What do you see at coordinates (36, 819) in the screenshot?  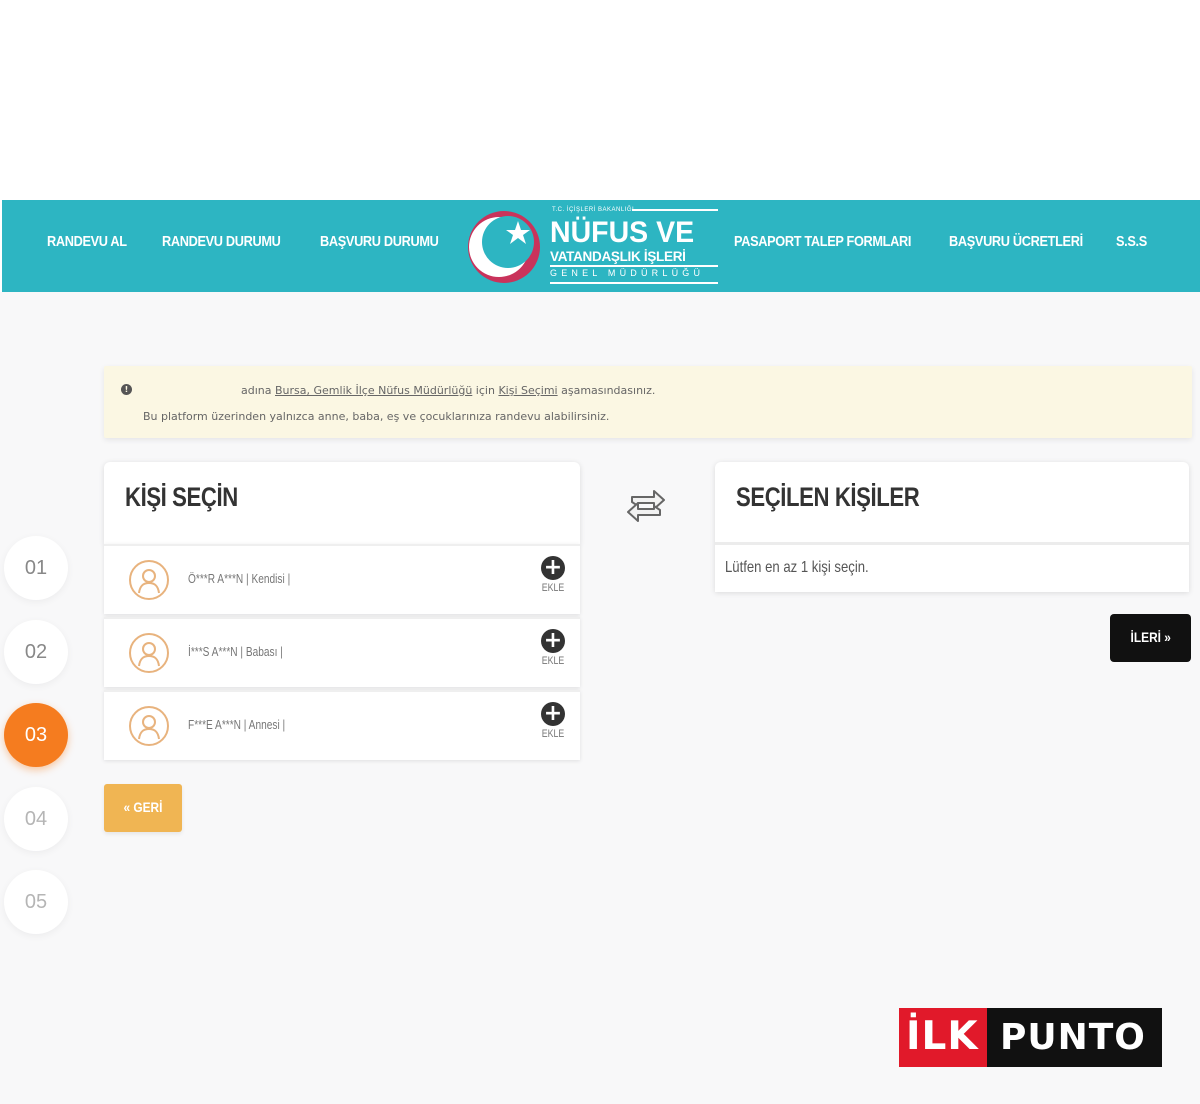 I see `step-04: 04` at bounding box center [36, 819].